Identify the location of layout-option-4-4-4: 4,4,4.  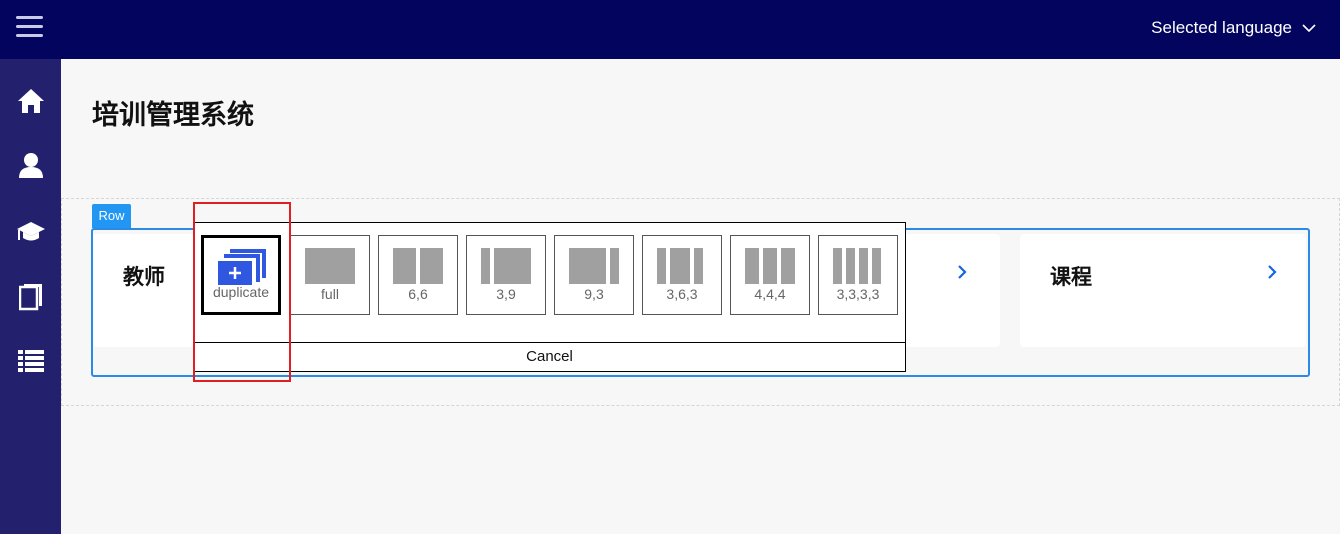
(770, 275).